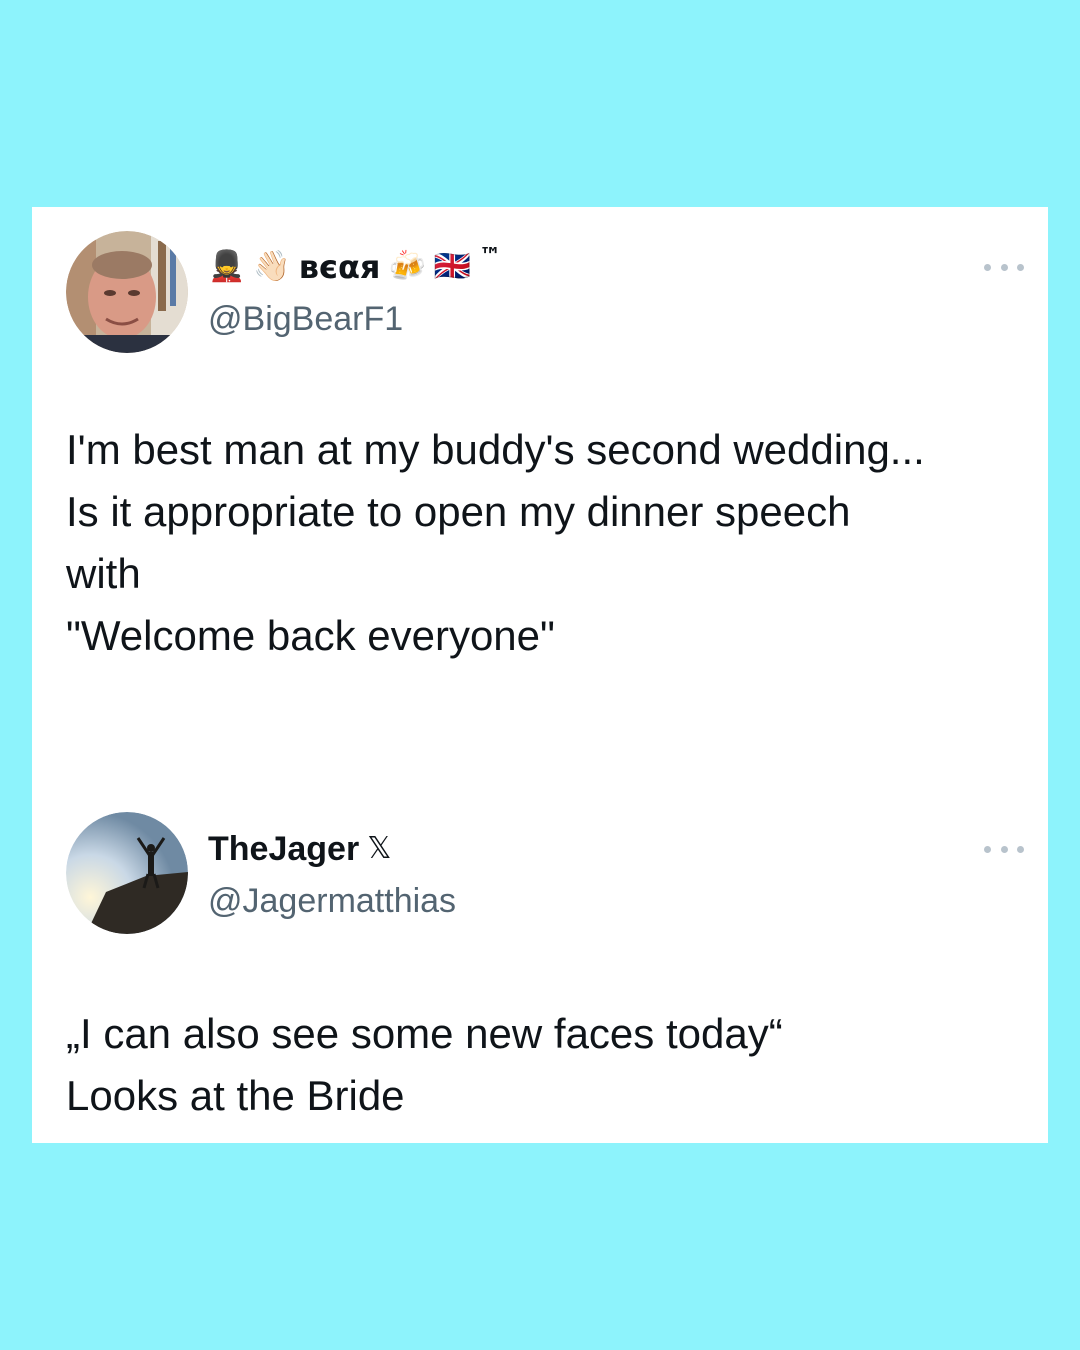 The width and height of the screenshot is (1080, 1350). I want to click on display-name: TheJager 𝕏, so click(332, 849).